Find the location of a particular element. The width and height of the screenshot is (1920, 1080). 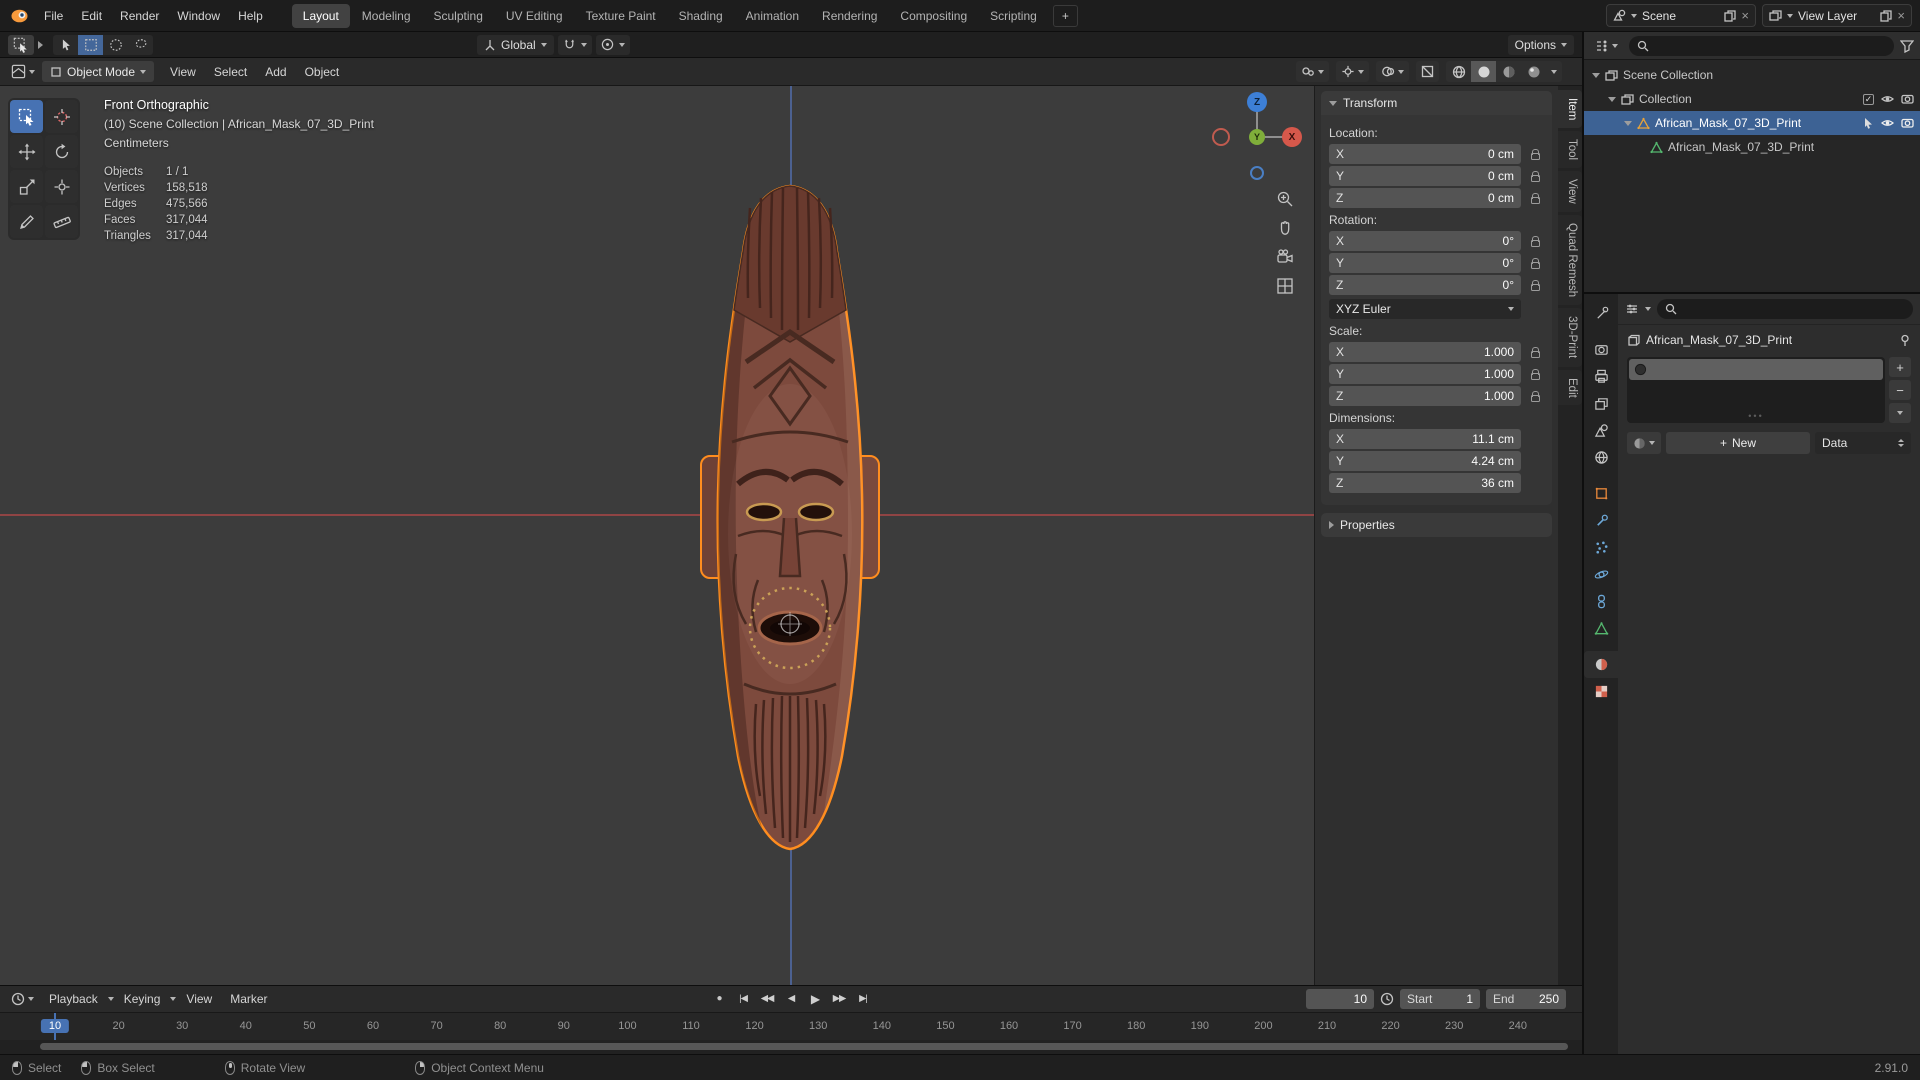

nav-gizmo: Z Y X is located at coordinates (1257, 137).